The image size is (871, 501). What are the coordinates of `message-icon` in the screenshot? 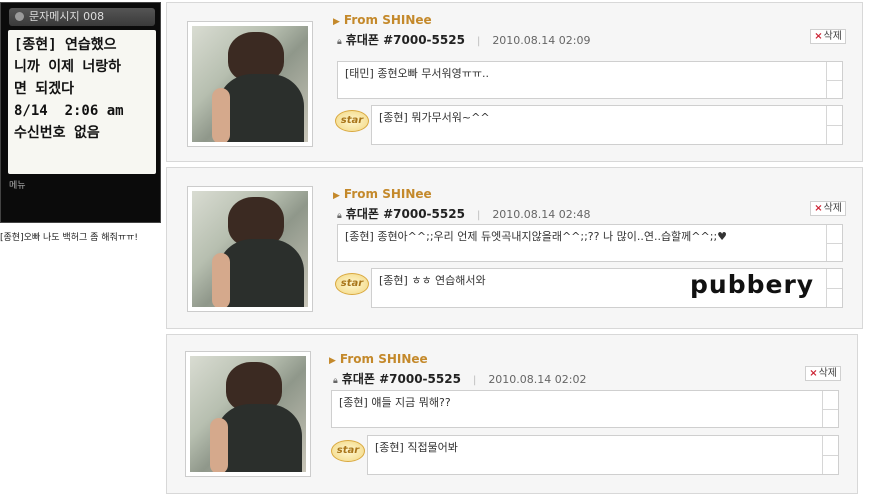 It's located at (19, 16).